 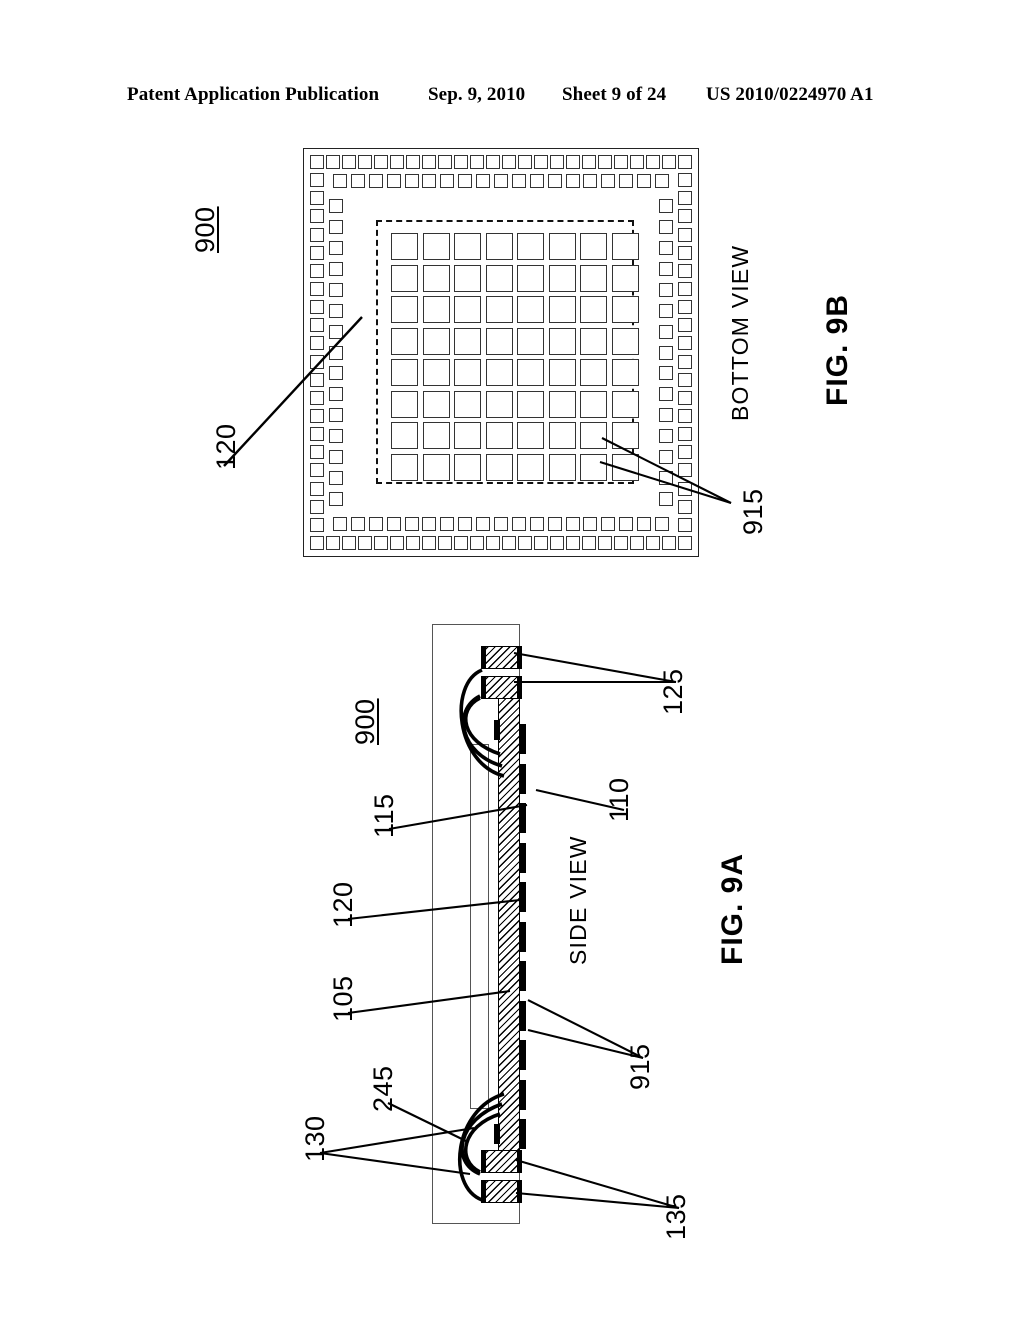 I want to click on fig9a-callout-115: 115, so click(x=384, y=815).